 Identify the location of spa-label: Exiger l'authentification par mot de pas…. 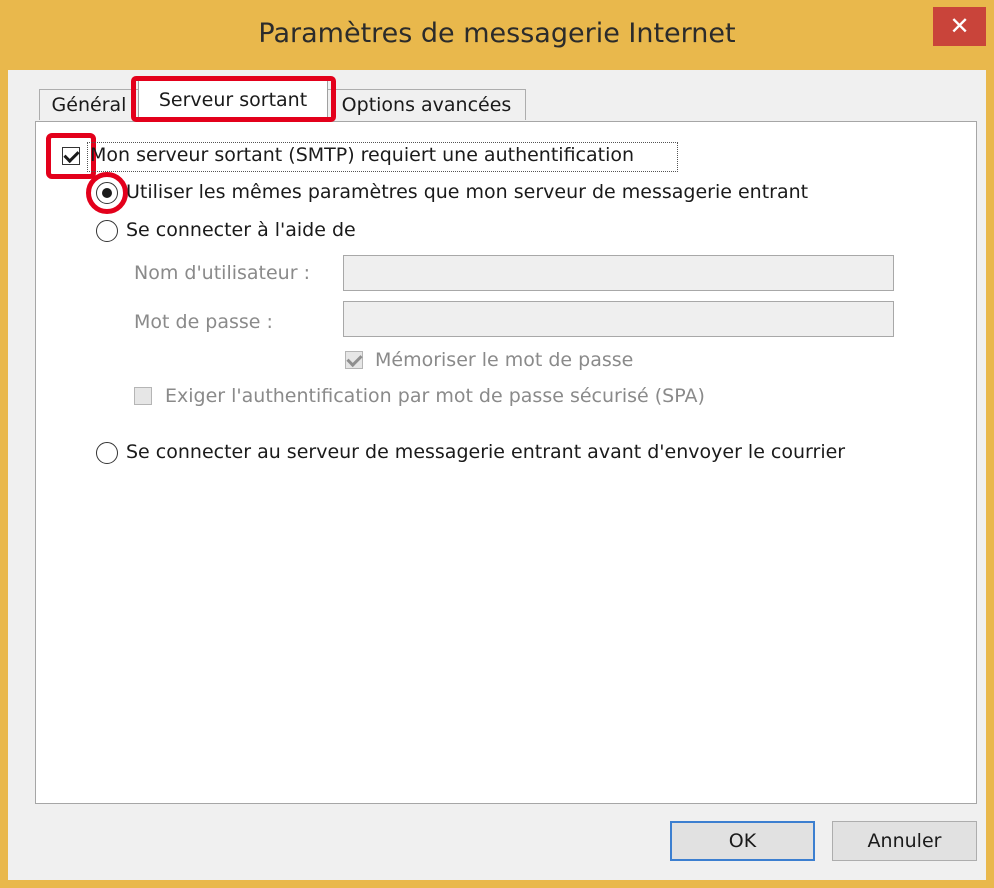
(435, 396).